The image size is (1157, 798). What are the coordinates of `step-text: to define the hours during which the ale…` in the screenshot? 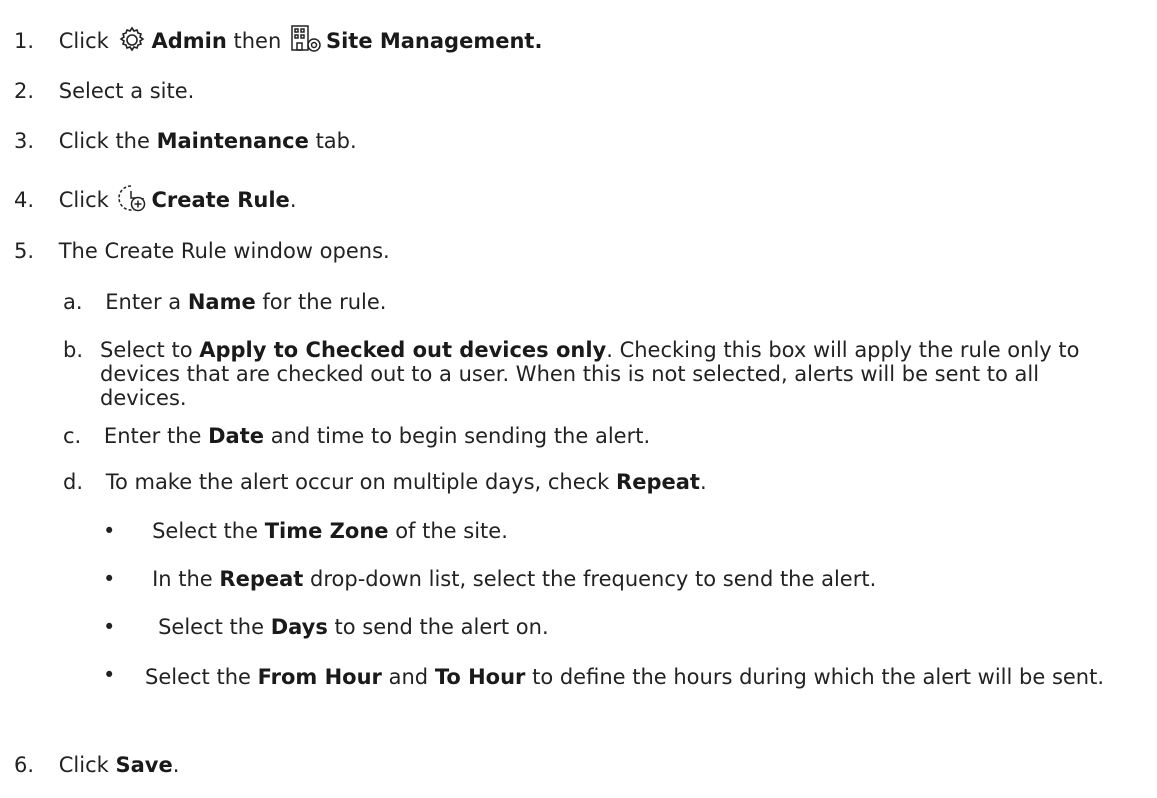 It's located at (818, 677).